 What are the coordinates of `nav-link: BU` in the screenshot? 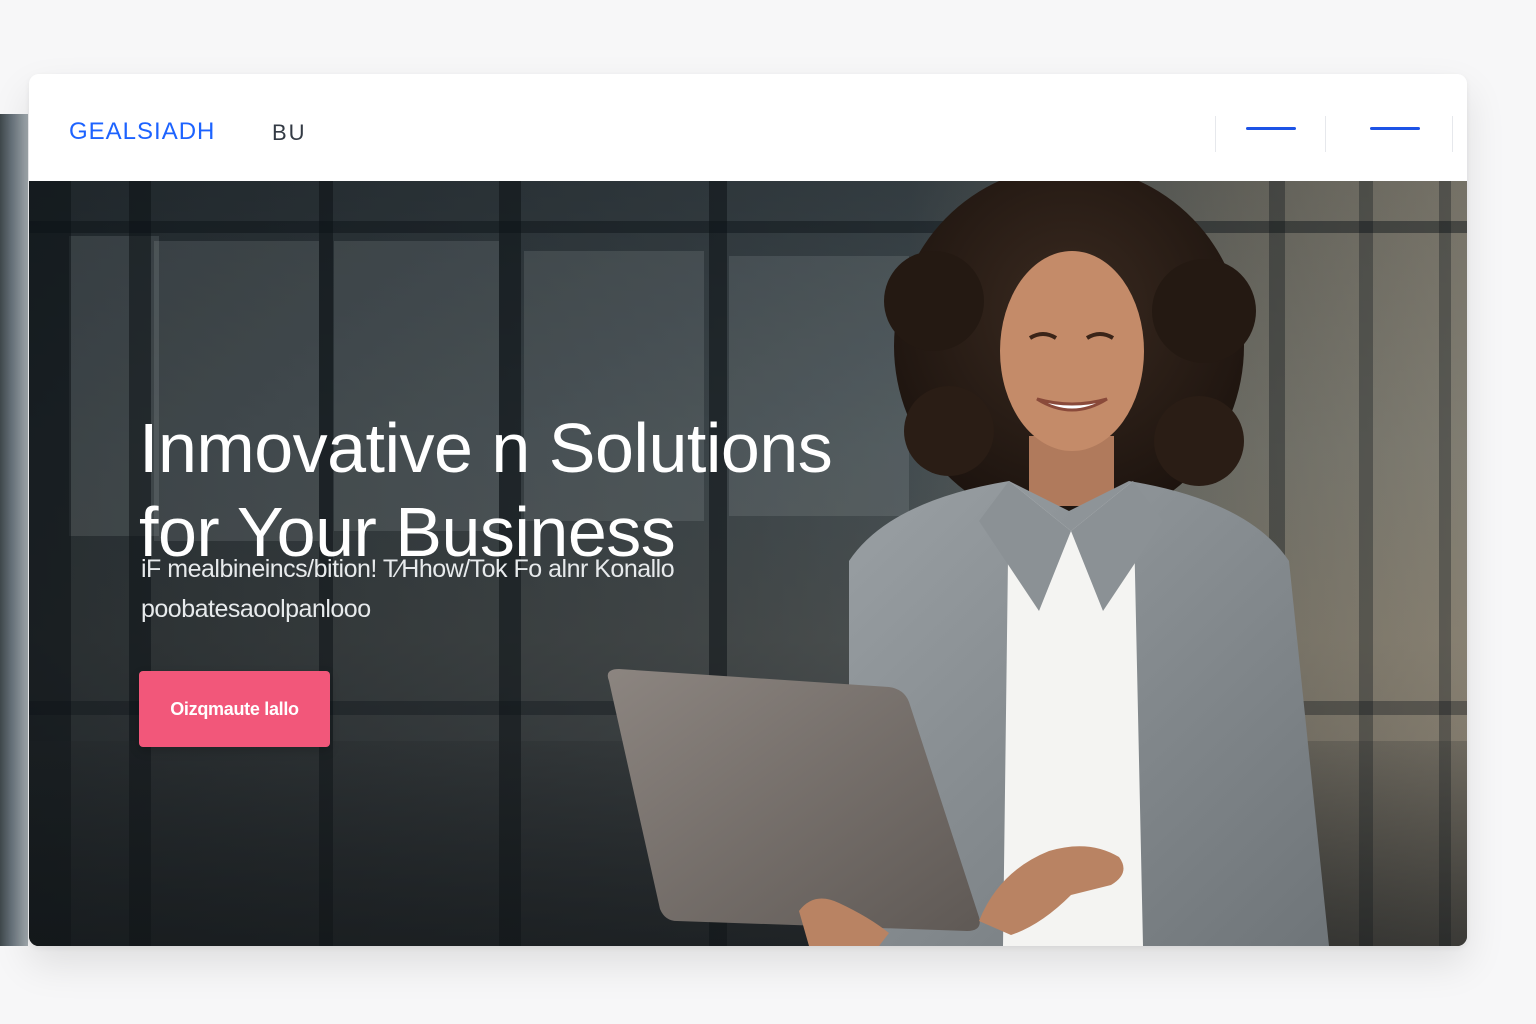 It's located at (289, 133).